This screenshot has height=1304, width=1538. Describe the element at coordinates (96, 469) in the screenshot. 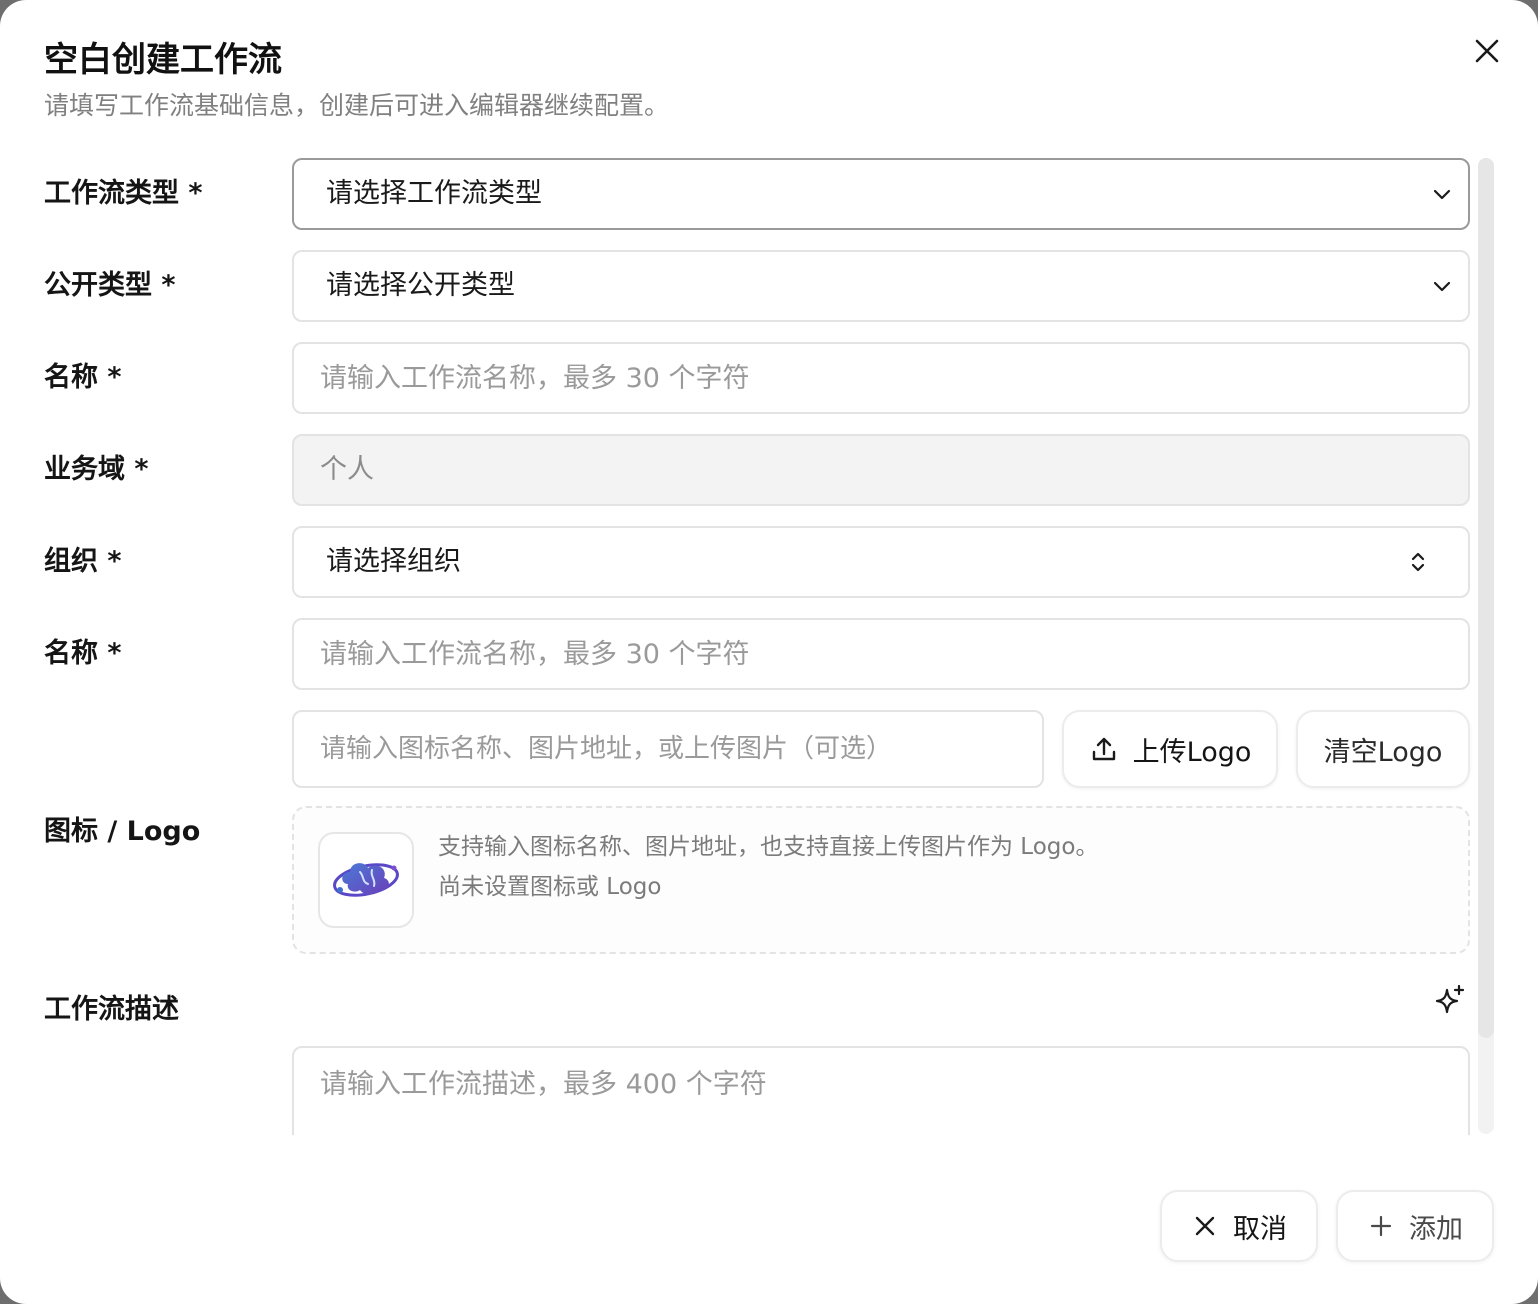

I see `domain-label: 业务域 *` at that location.